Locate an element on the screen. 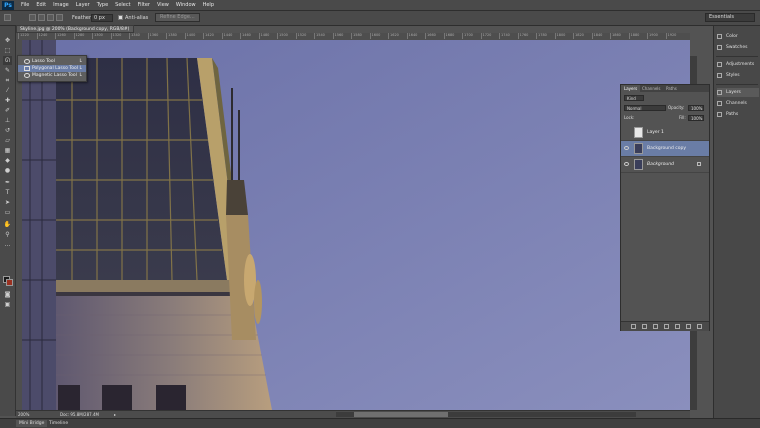  menu-filter: Filter is located at coordinates (144, 5).